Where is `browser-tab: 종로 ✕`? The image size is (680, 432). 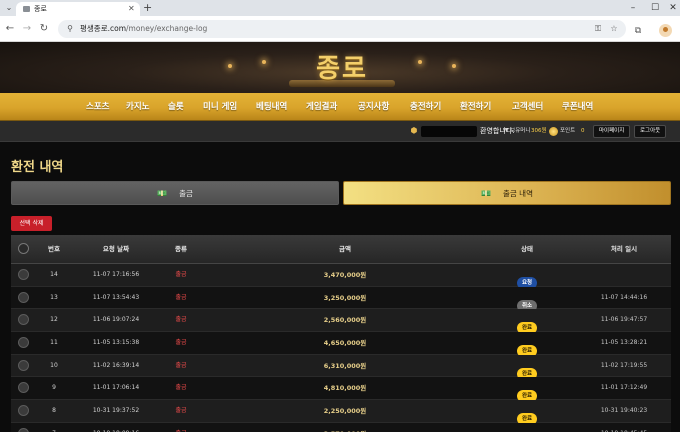 browser-tab: 종로 ✕ is located at coordinates (78, 9).